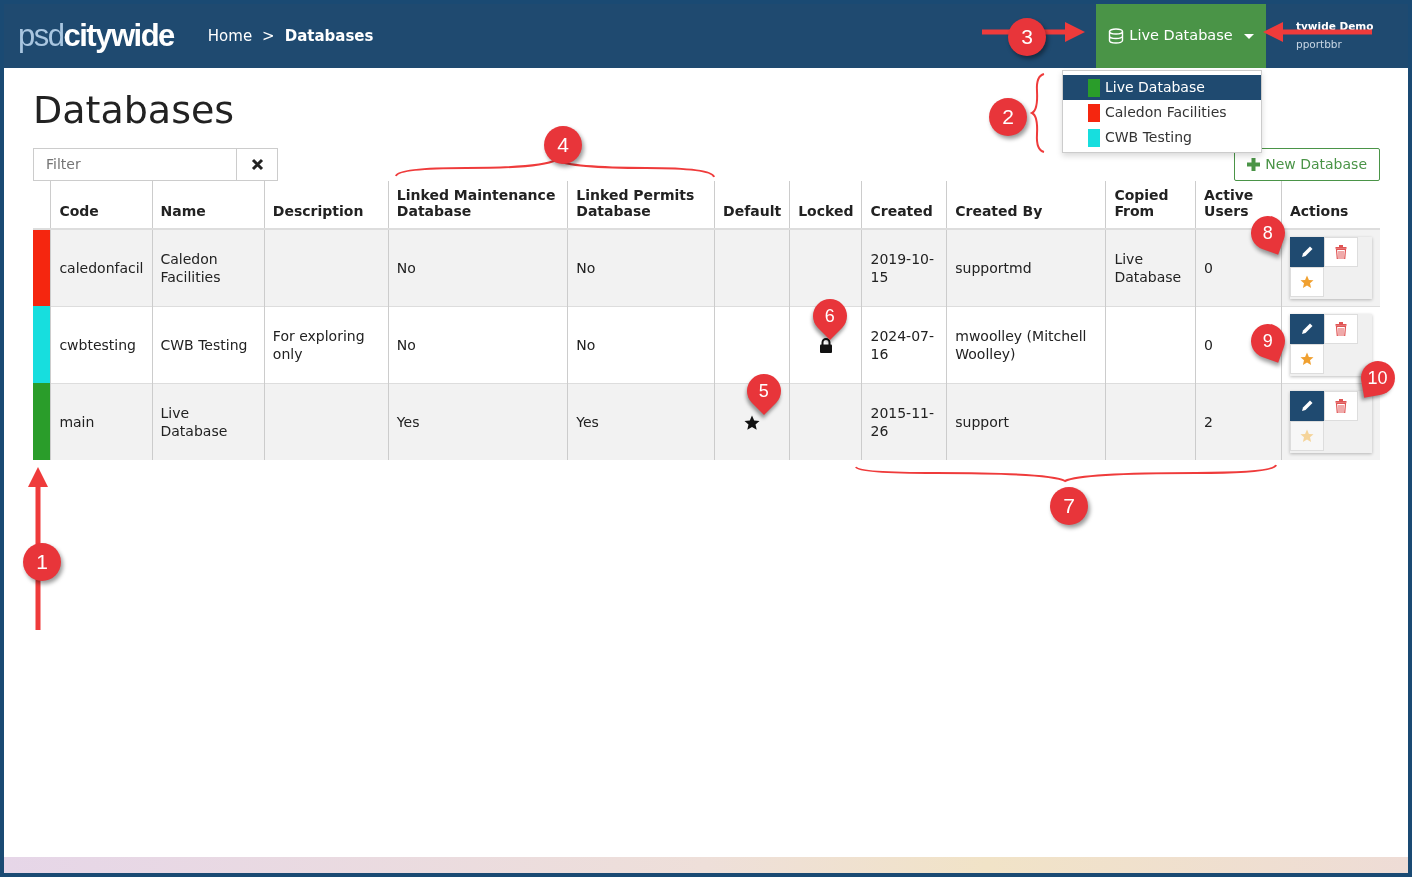  I want to click on cell-text: Caledon Facilities, so click(190, 267).